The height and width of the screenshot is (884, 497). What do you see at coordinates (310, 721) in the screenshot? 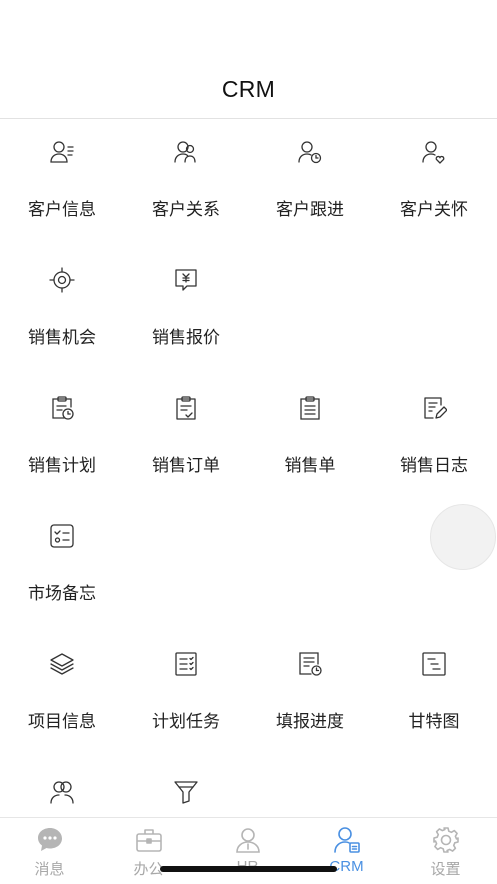
I see `tile-label: 填报进度` at bounding box center [310, 721].